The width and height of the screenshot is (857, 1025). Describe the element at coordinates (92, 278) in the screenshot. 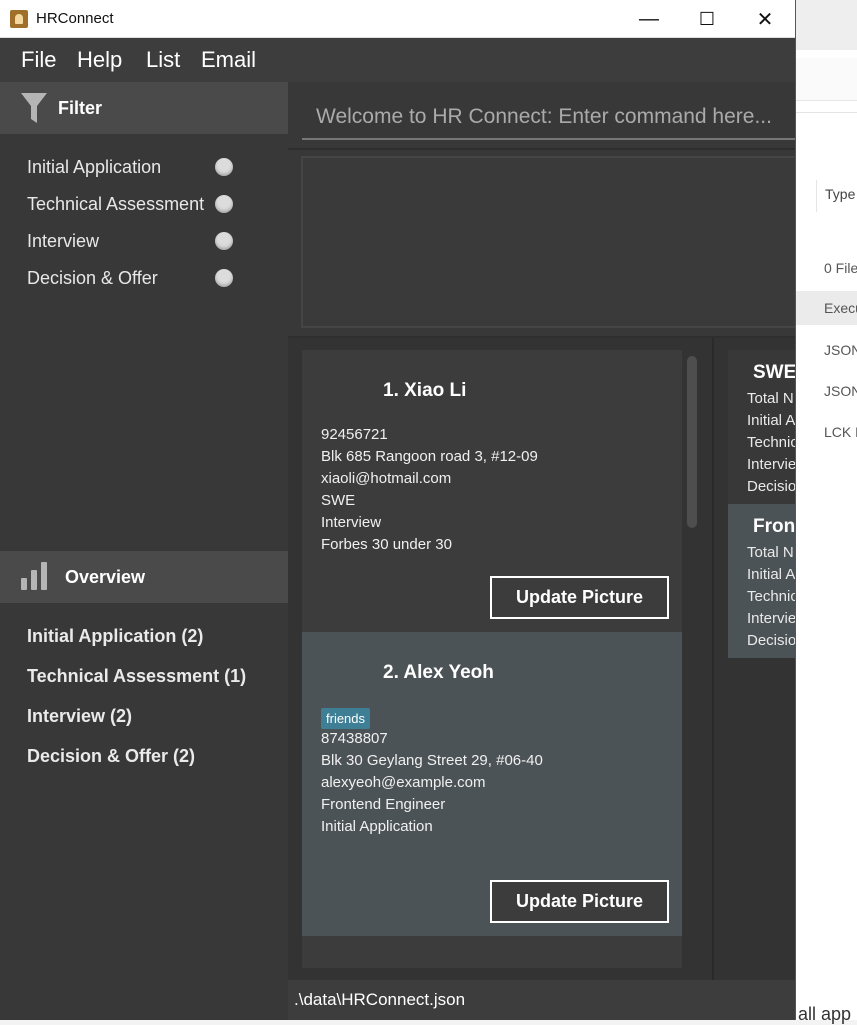

I see `filter-item-decision-offer: Decision & Offer` at that location.